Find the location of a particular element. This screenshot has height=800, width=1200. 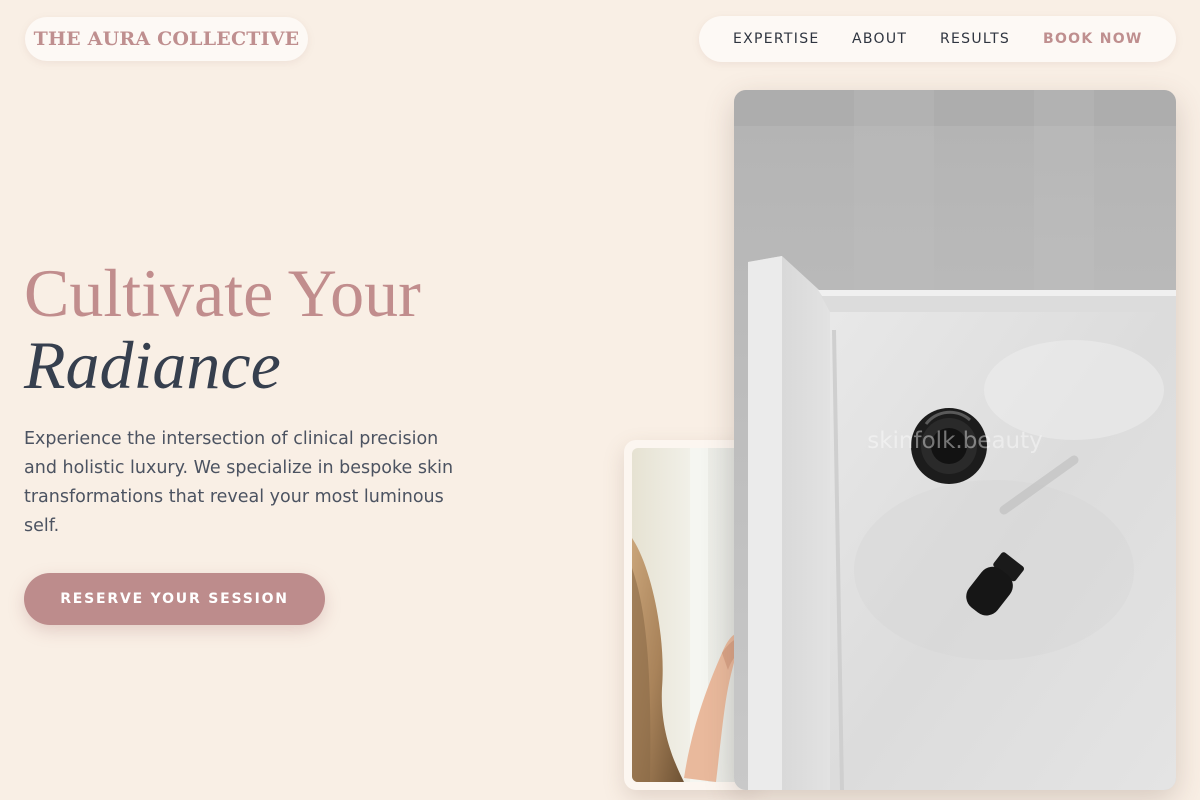

logo: THE AURA COLLECTIVE is located at coordinates (166, 39).